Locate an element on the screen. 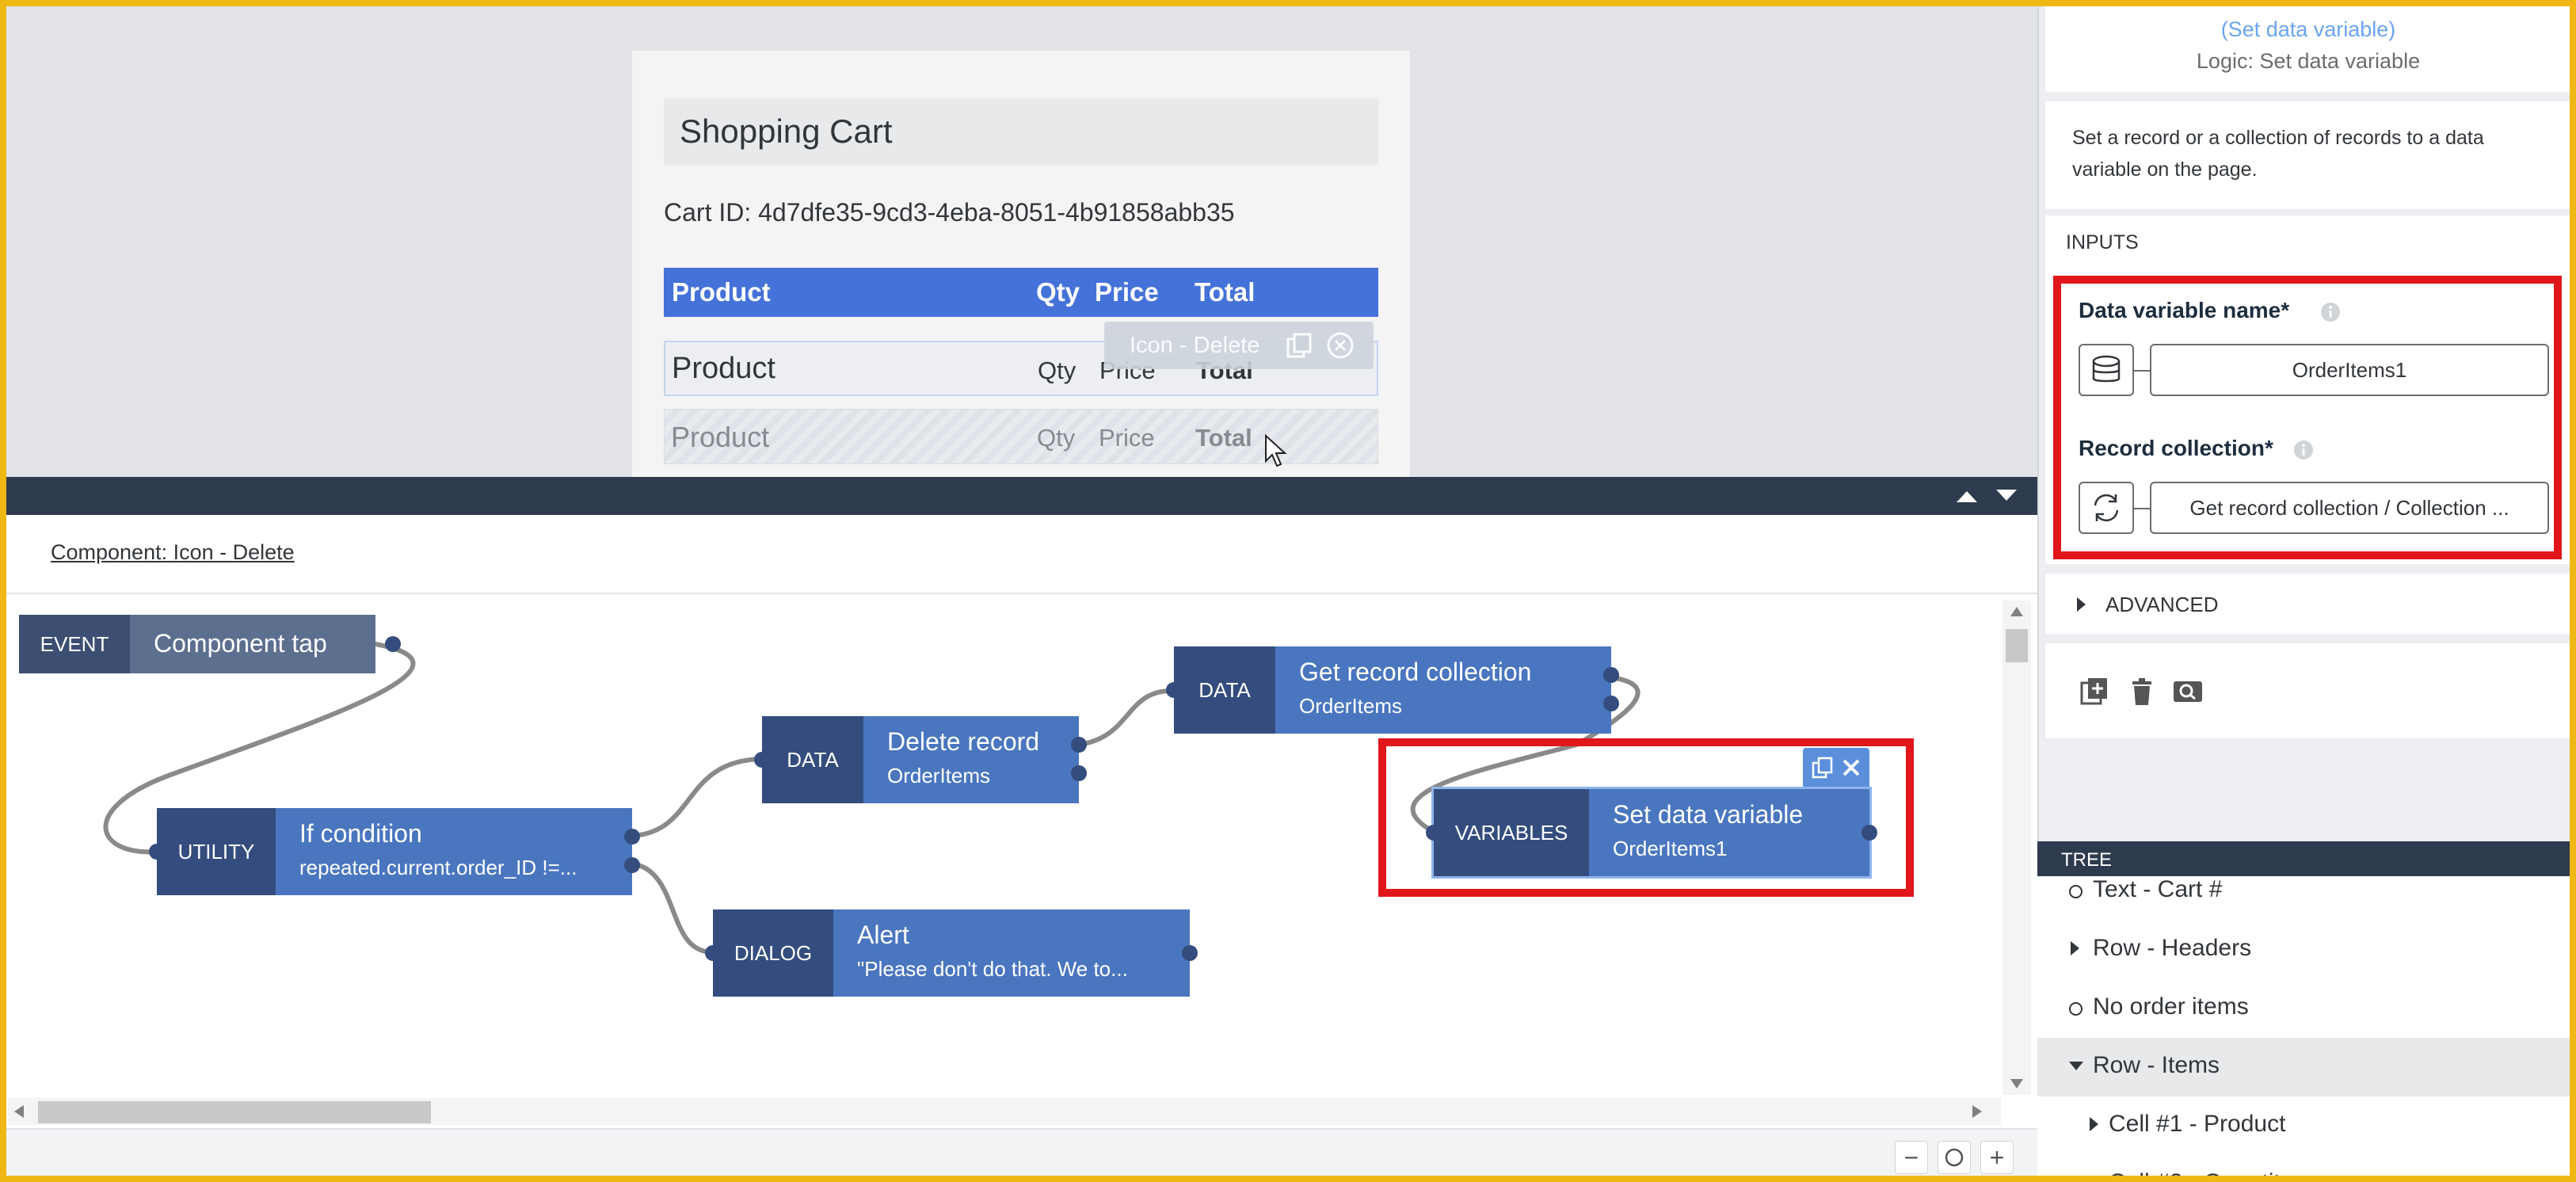  tree-item-label: No order items is located at coordinates (2171, 1006).